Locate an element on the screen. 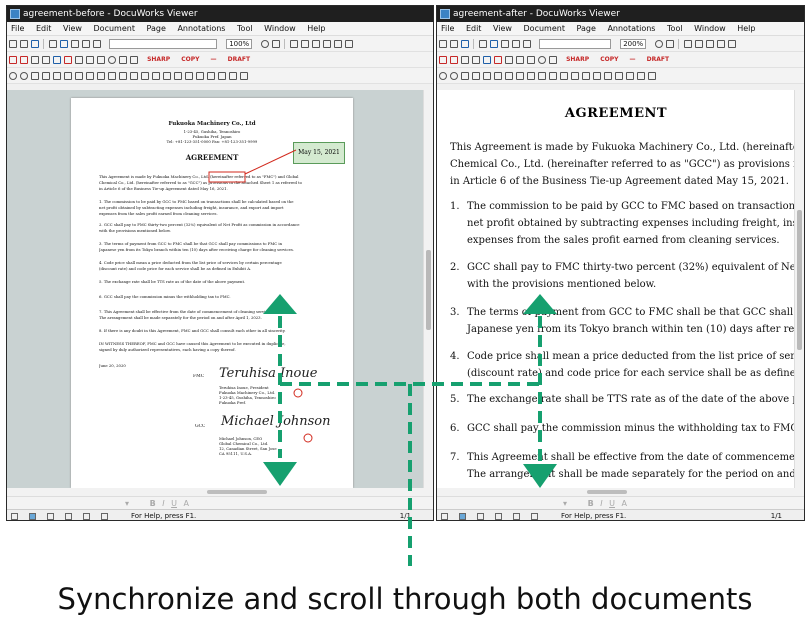  page-view-icon is located at coordinates (444, 516).